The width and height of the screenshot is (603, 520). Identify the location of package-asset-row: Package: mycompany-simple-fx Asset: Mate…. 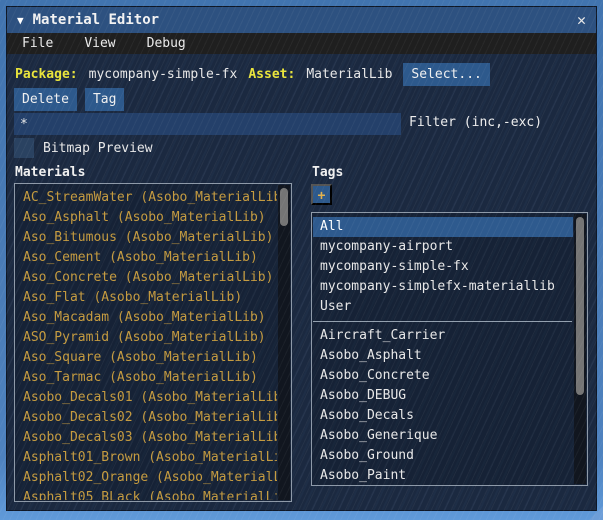
(252, 74).